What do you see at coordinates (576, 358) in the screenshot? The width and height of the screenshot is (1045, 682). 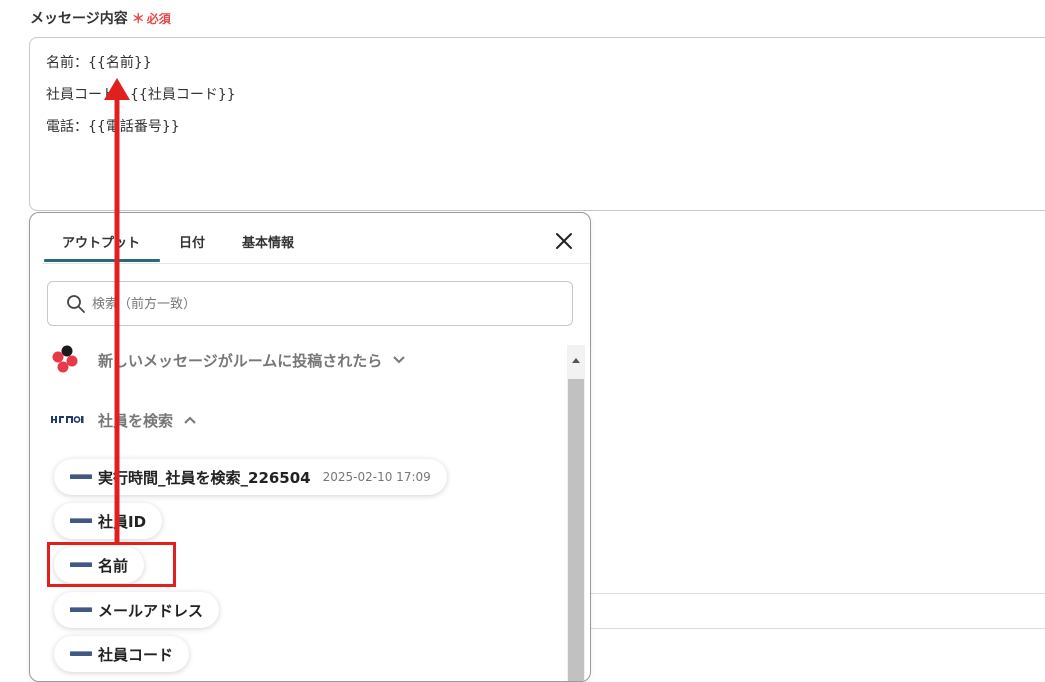 I see `scroll-up-icon` at bounding box center [576, 358].